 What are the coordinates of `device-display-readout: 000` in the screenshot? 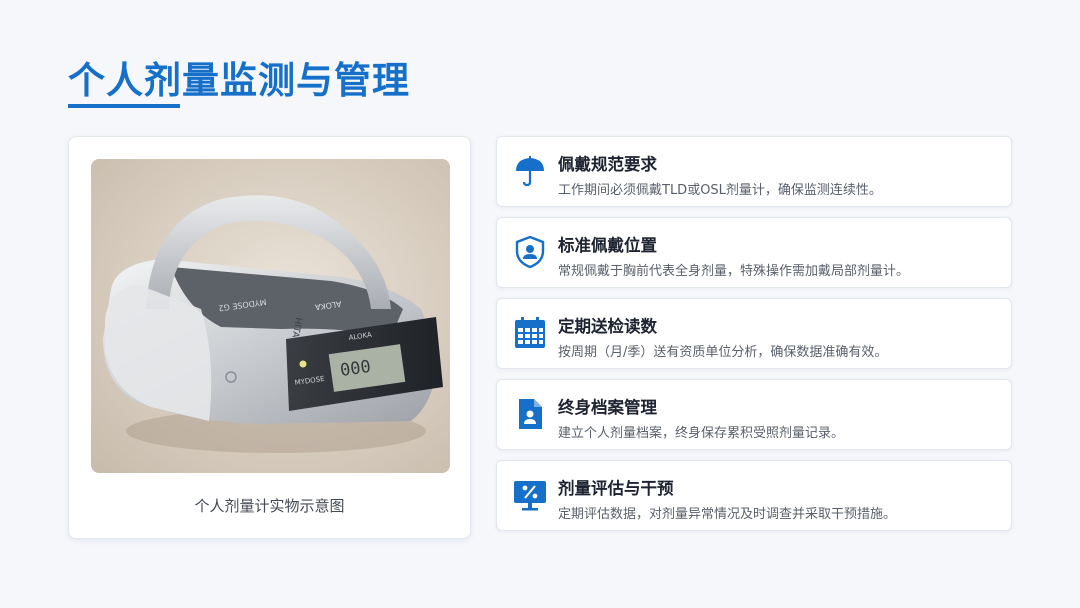 It's located at (355, 369).